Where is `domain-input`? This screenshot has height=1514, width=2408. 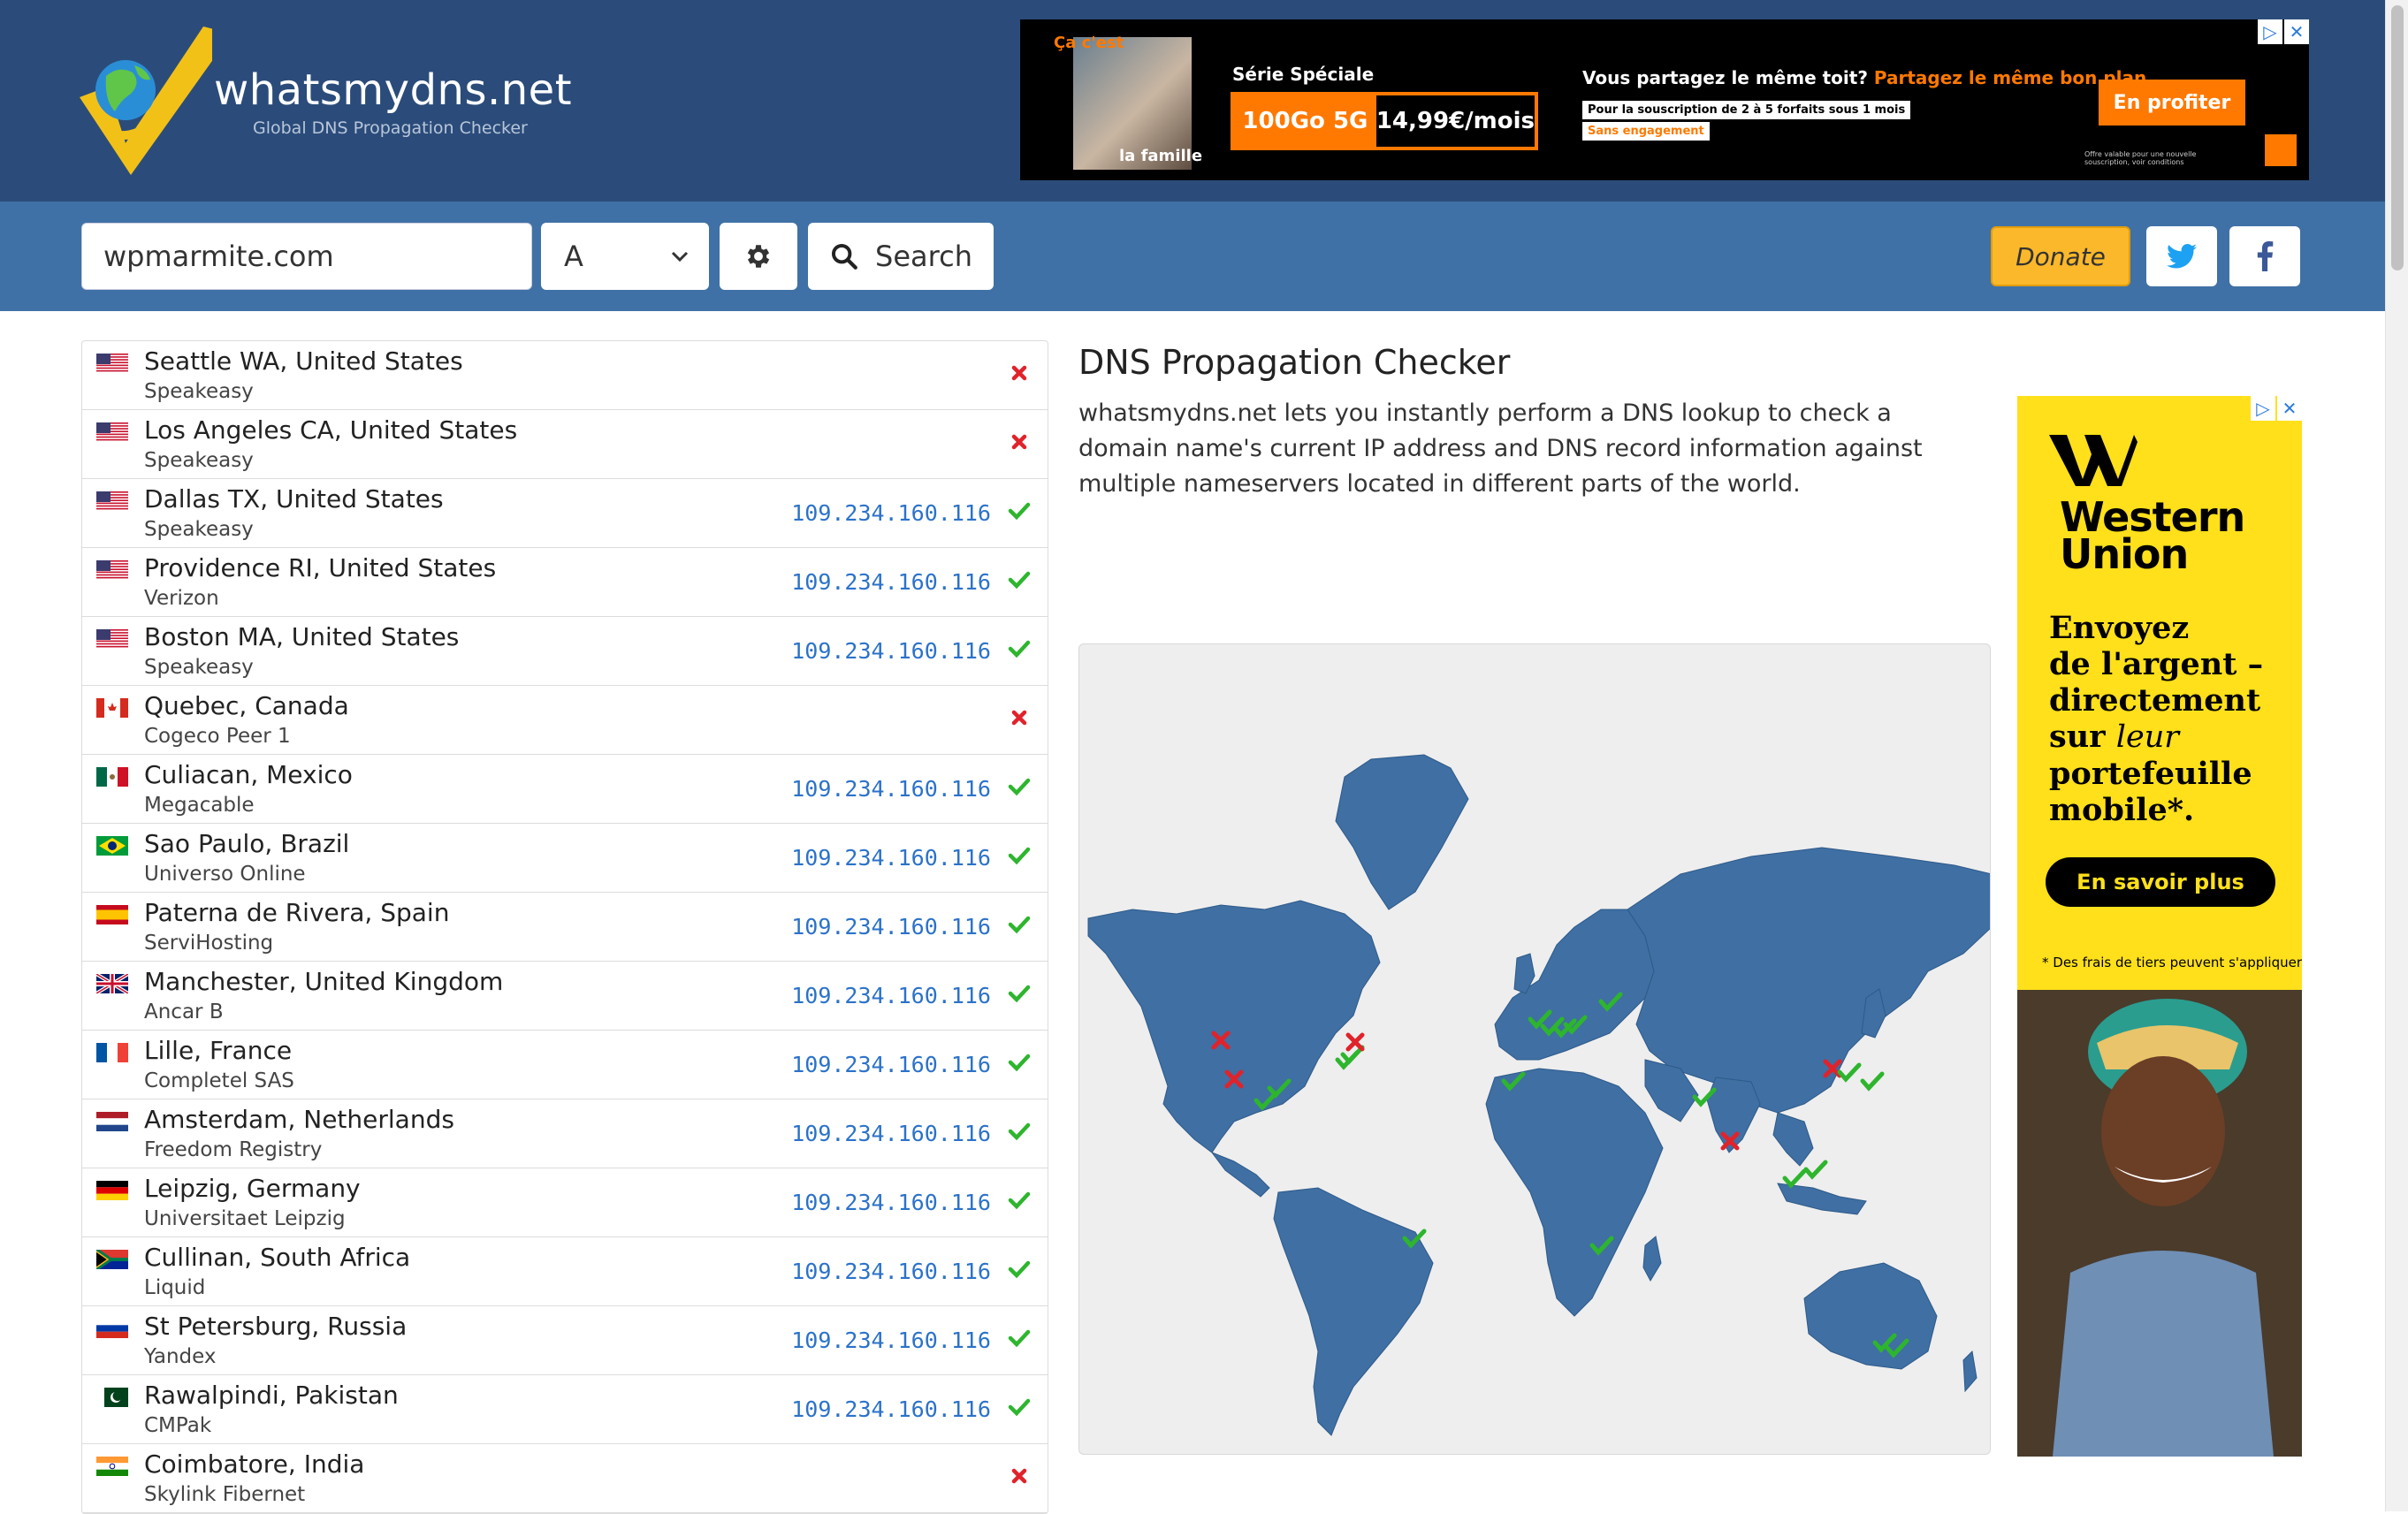 domain-input is located at coordinates (306, 257).